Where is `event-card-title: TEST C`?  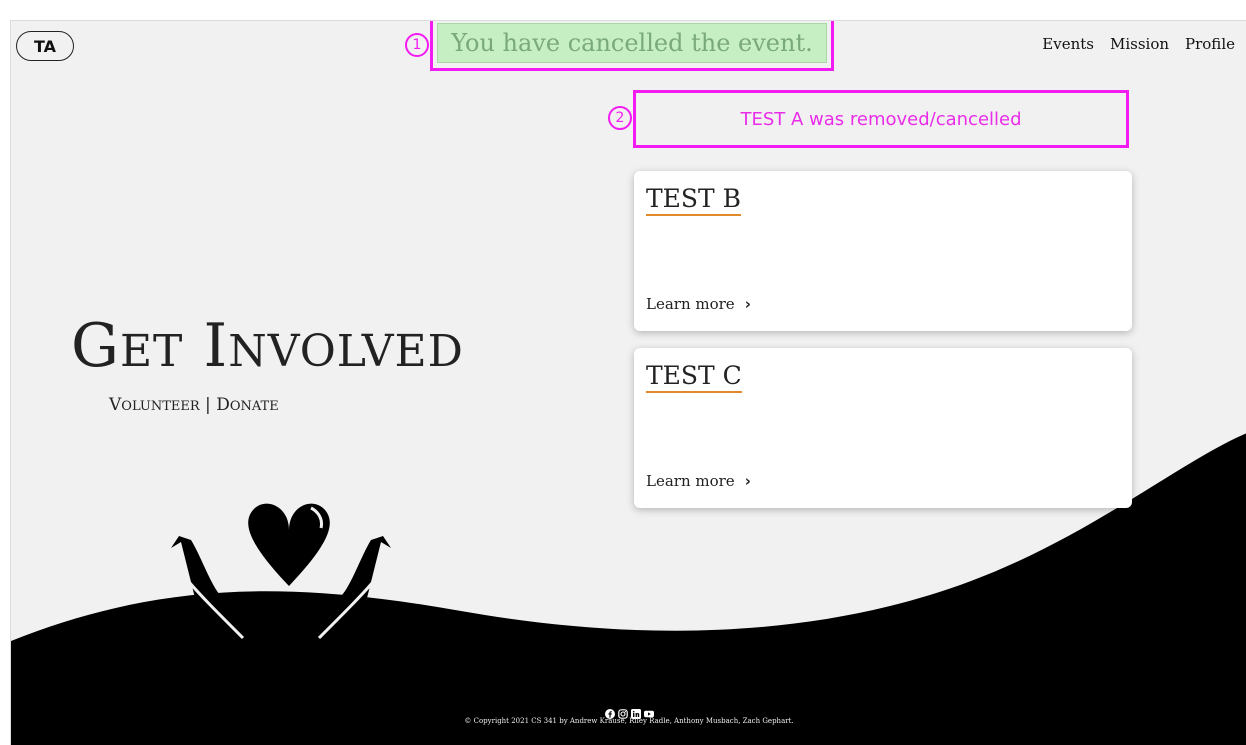 event-card-title: TEST C is located at coordinates (694, 377).